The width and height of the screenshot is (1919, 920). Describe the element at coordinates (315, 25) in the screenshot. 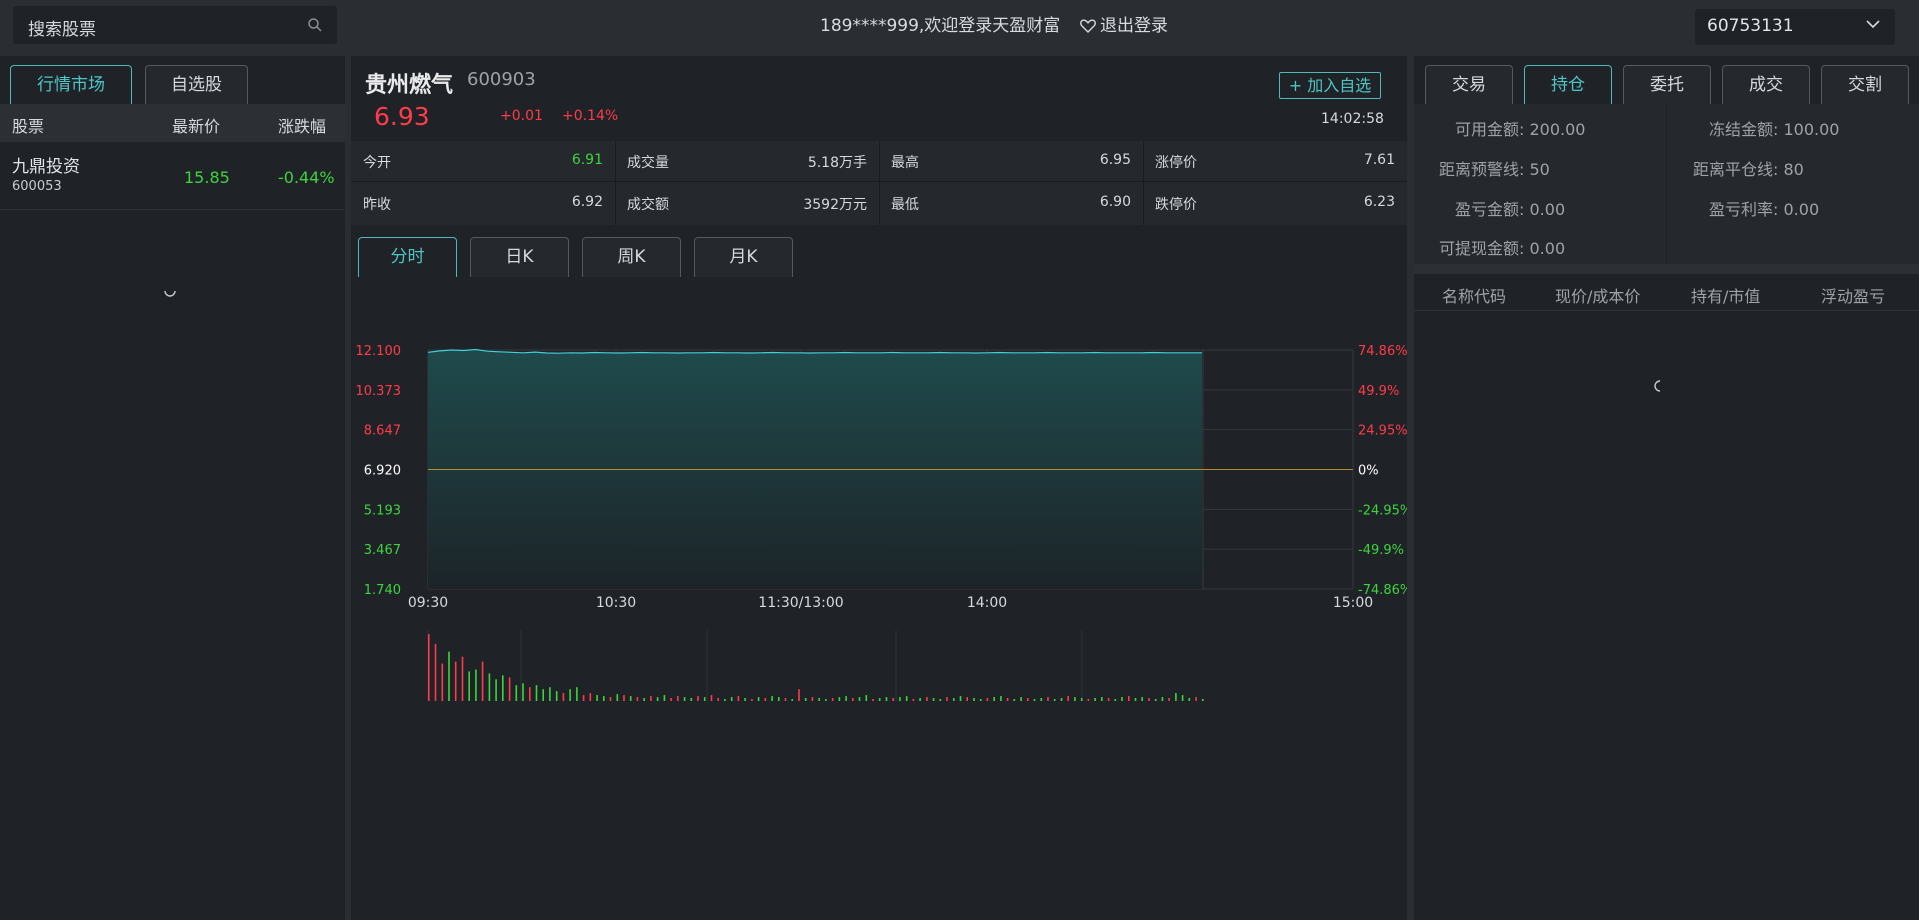

I see `search-icon` at that location.